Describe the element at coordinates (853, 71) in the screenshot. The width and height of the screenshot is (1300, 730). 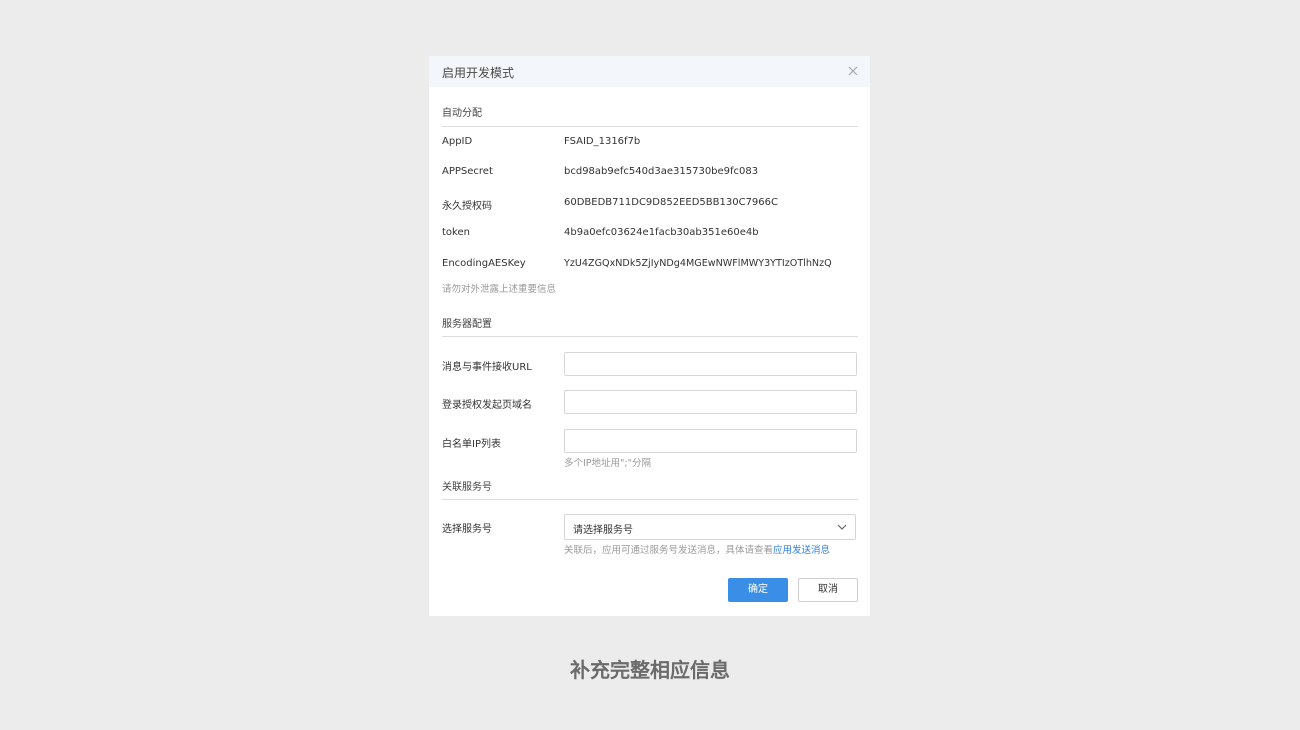
I see `close-icon` at that location.